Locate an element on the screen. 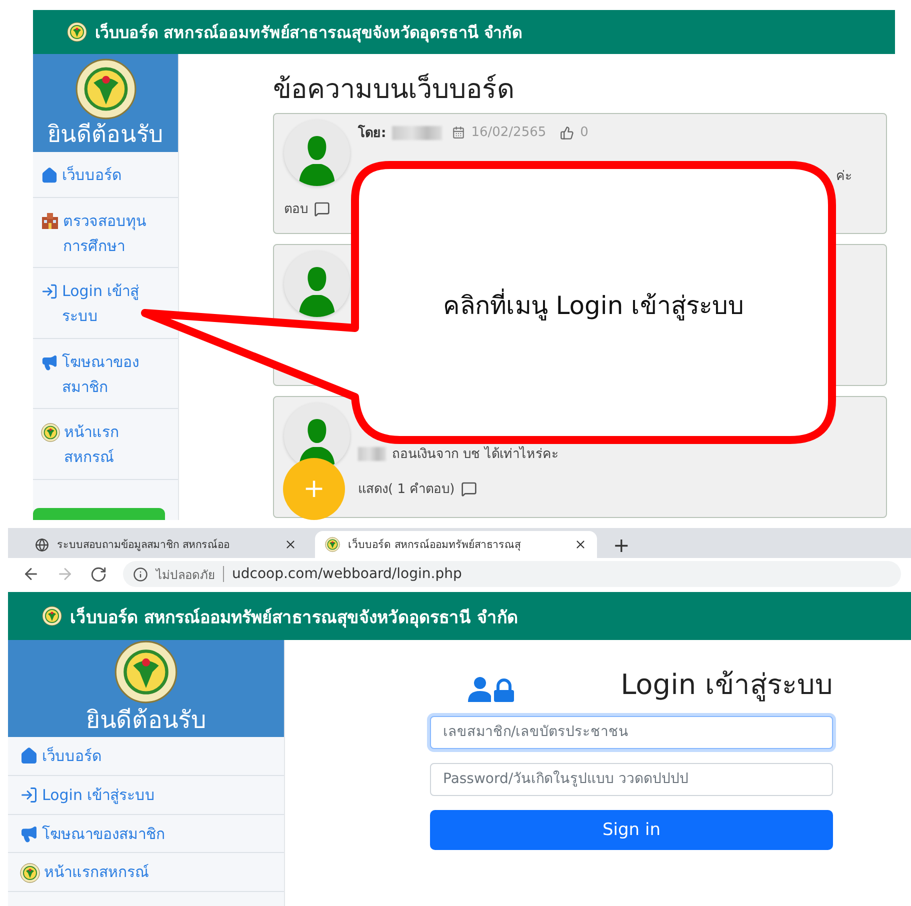 The image size is (911, 906). browser-tab: เว็บบอร์ด สหกรณ์ออมทรัพย์สาธารณสุ is located at coordinates (456, 544).